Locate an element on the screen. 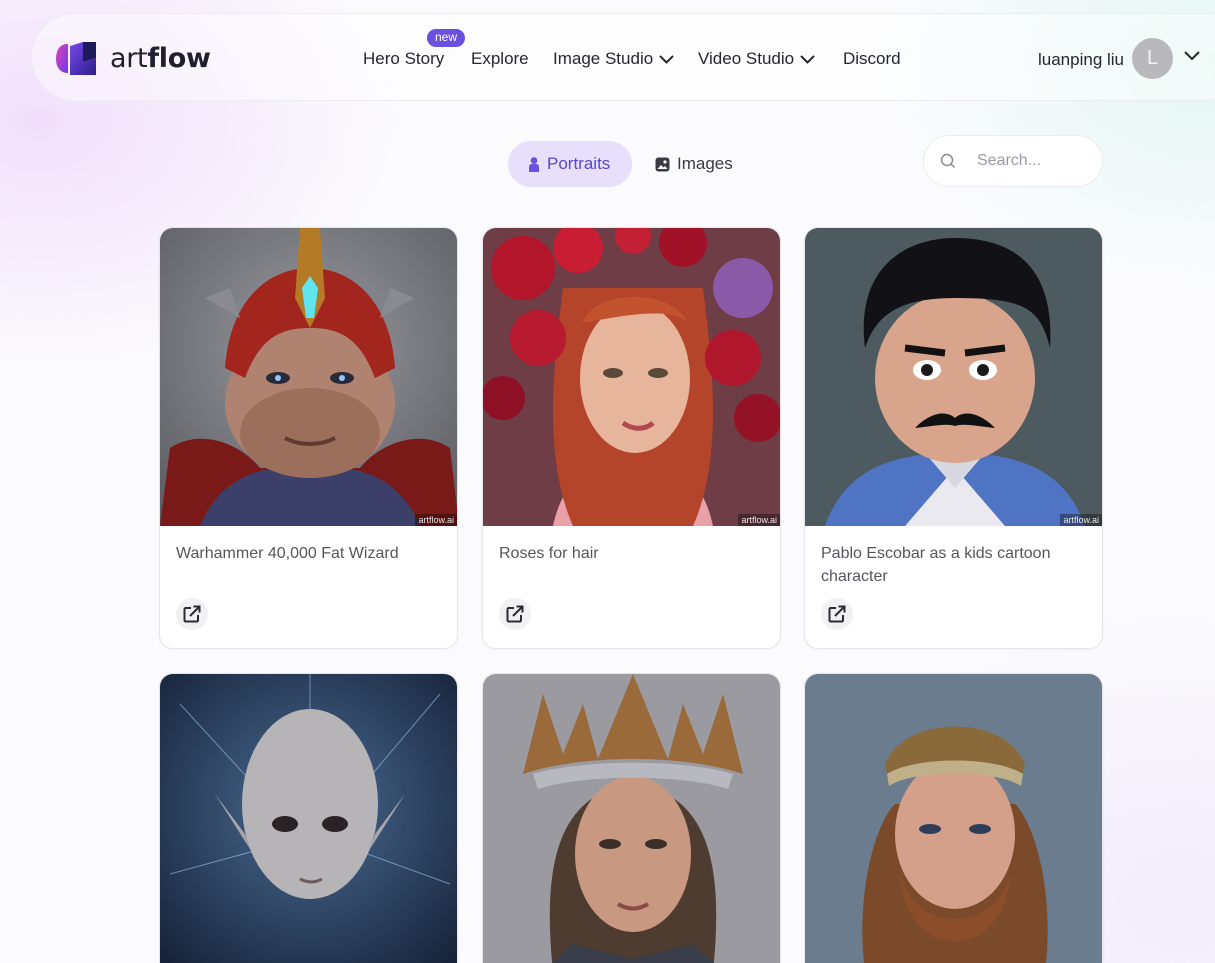 The height and width of the screenshot is (963, 1215). nav-discord: Discord is located at coordinates (872, 59).